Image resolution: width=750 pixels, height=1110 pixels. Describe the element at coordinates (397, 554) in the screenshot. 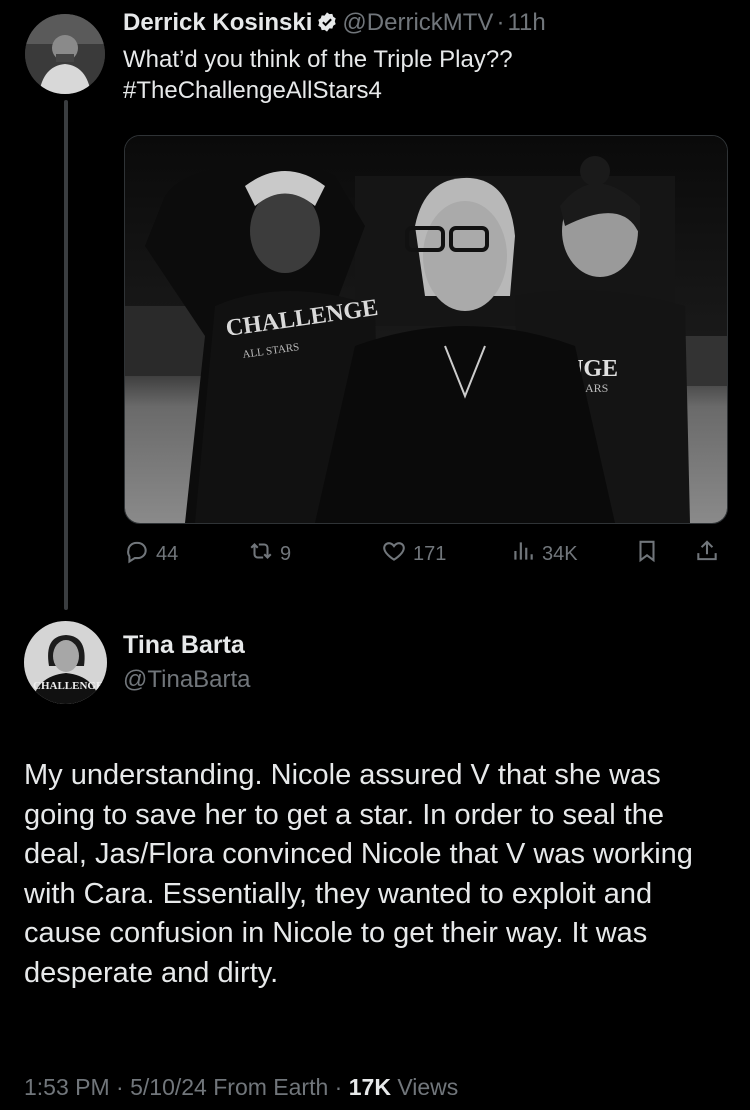

I see `like-icon` at that location.